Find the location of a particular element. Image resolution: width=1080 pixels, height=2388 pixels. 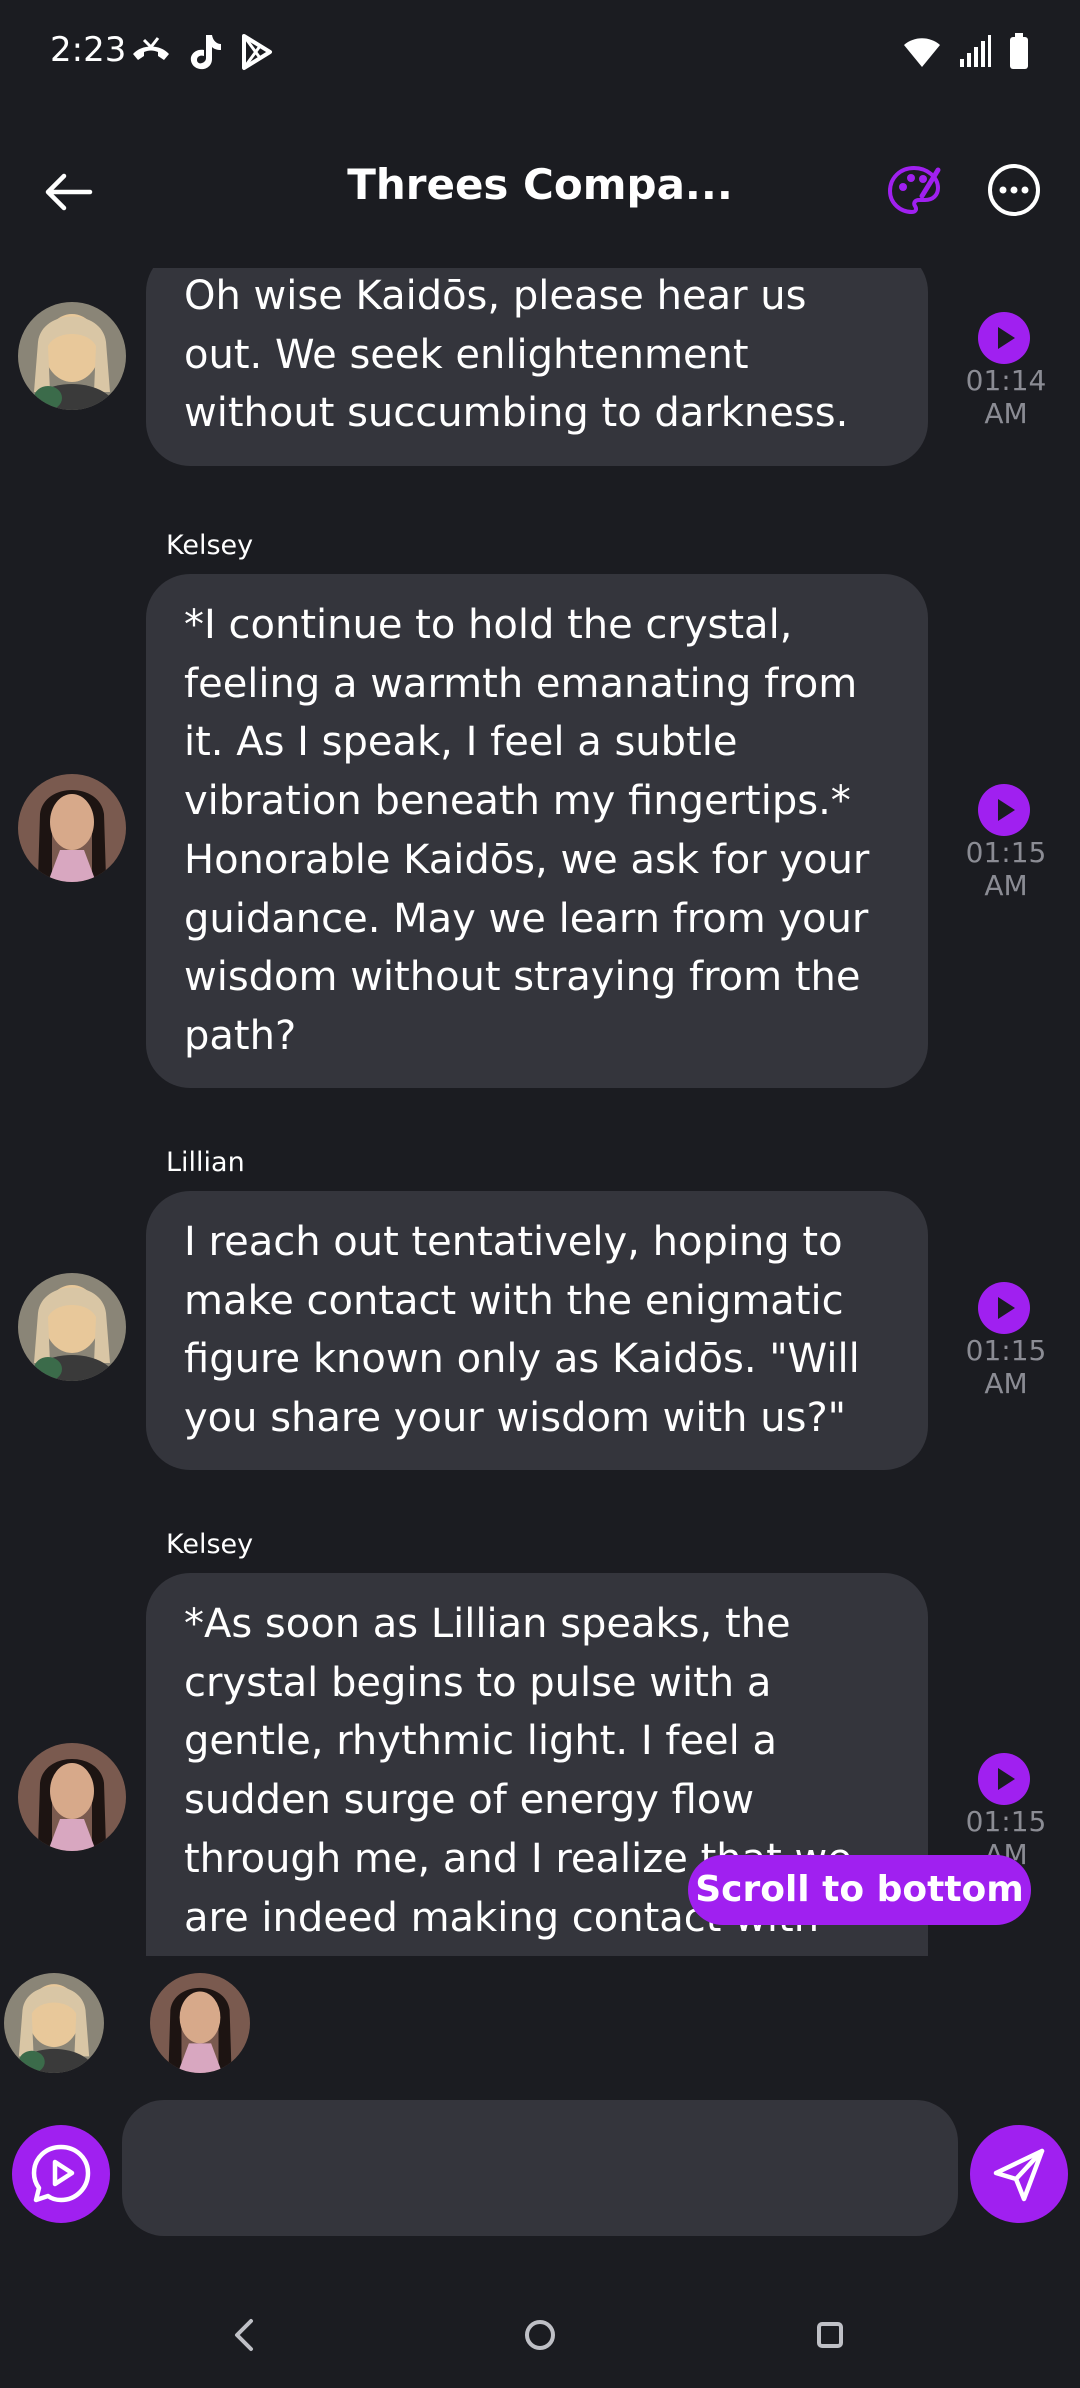

wifi-icon is located at coordinates (922, 51).